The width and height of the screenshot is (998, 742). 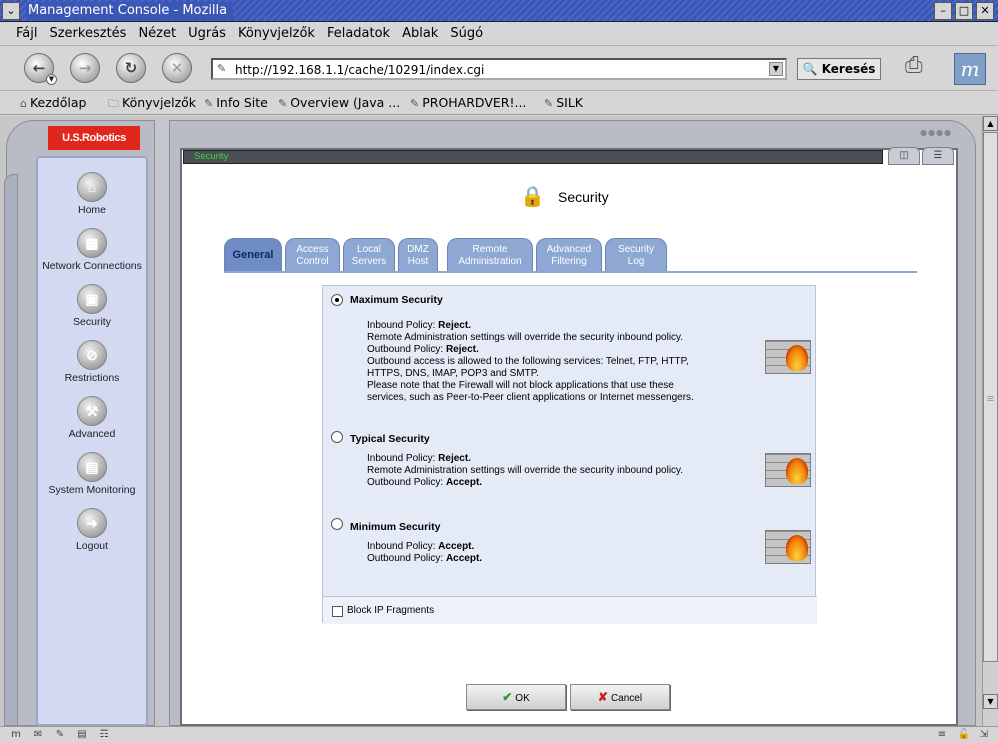 I want to click on check-icon: ✔, so click(x=507, y=697).